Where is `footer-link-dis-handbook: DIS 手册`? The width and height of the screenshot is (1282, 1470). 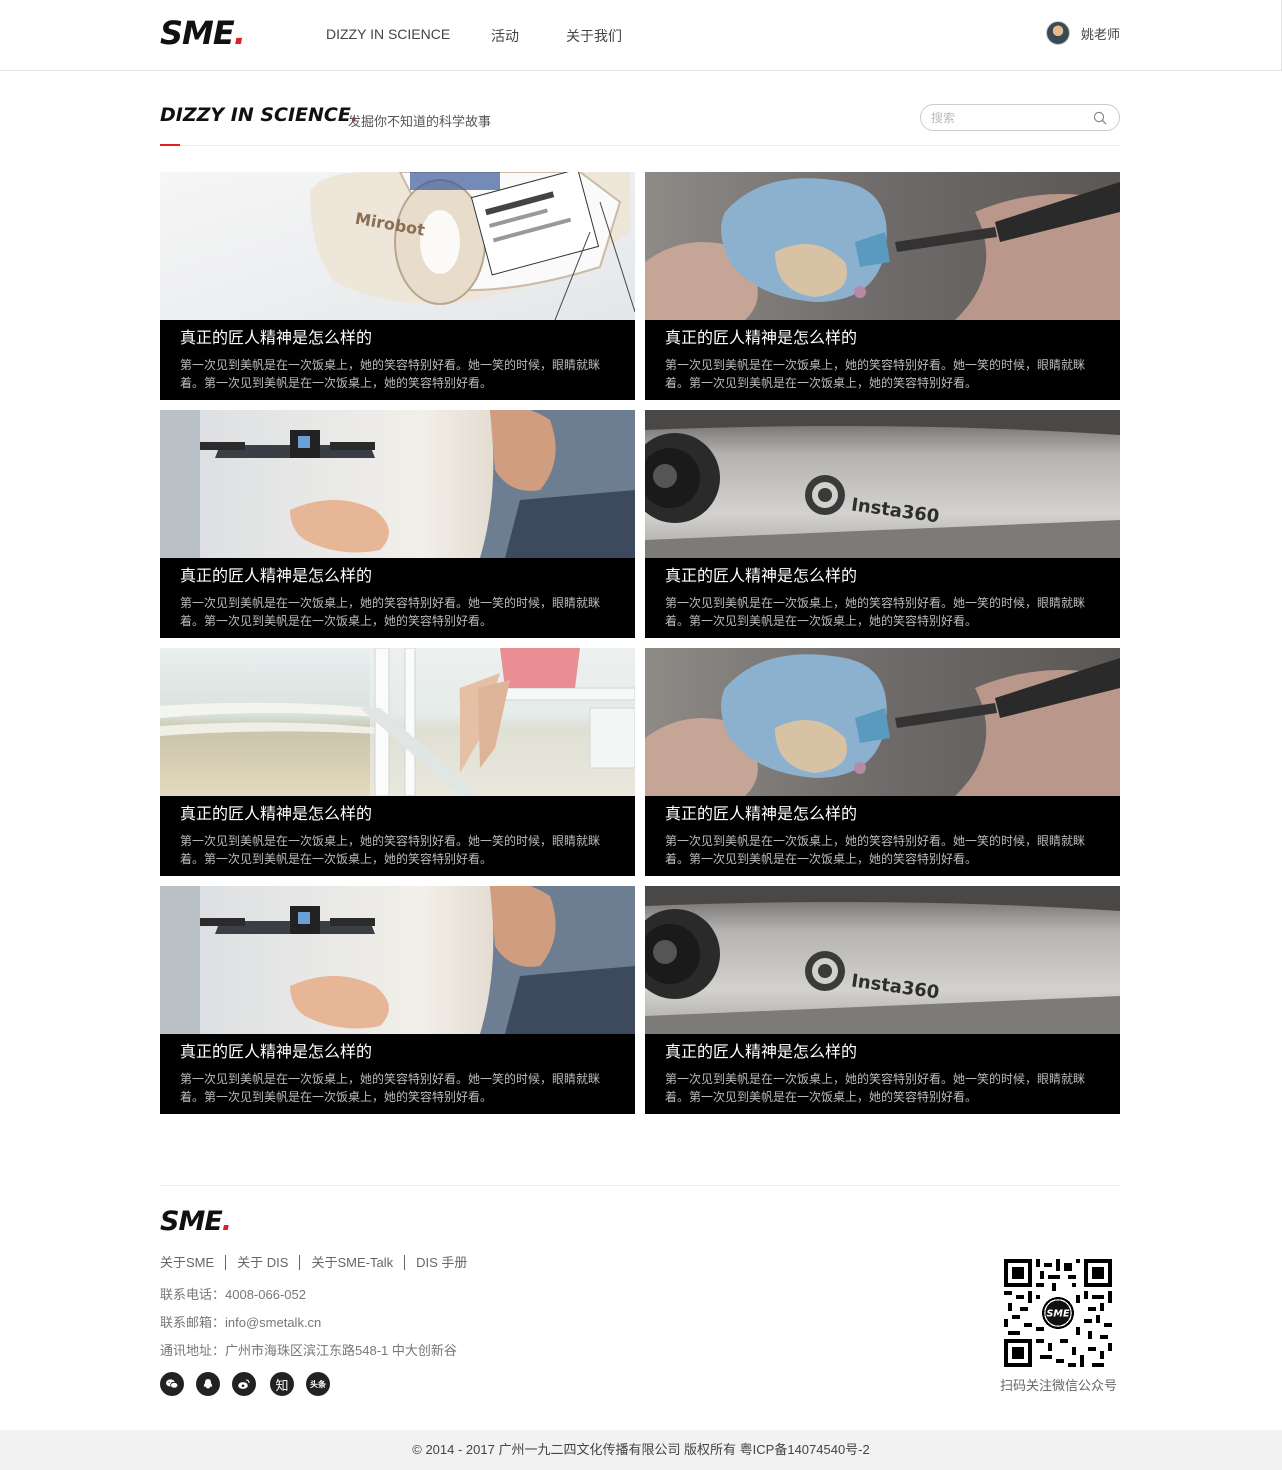 footer-link-dis-handbook: DIS 手册 is located at coordinates (441, 1262).